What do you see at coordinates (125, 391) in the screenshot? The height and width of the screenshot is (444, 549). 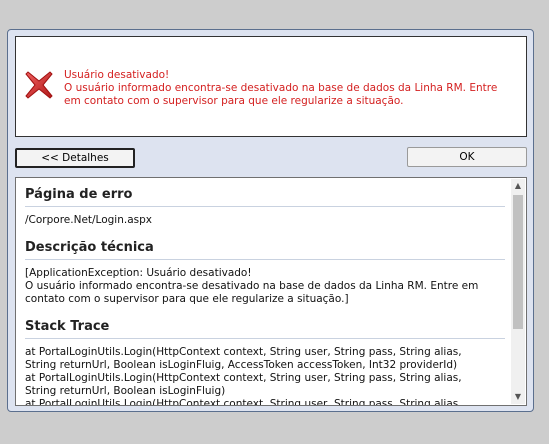 I see `stack-line: String returnUrl, Boolean isLoginFluig)` at bounding box center [125, 391].